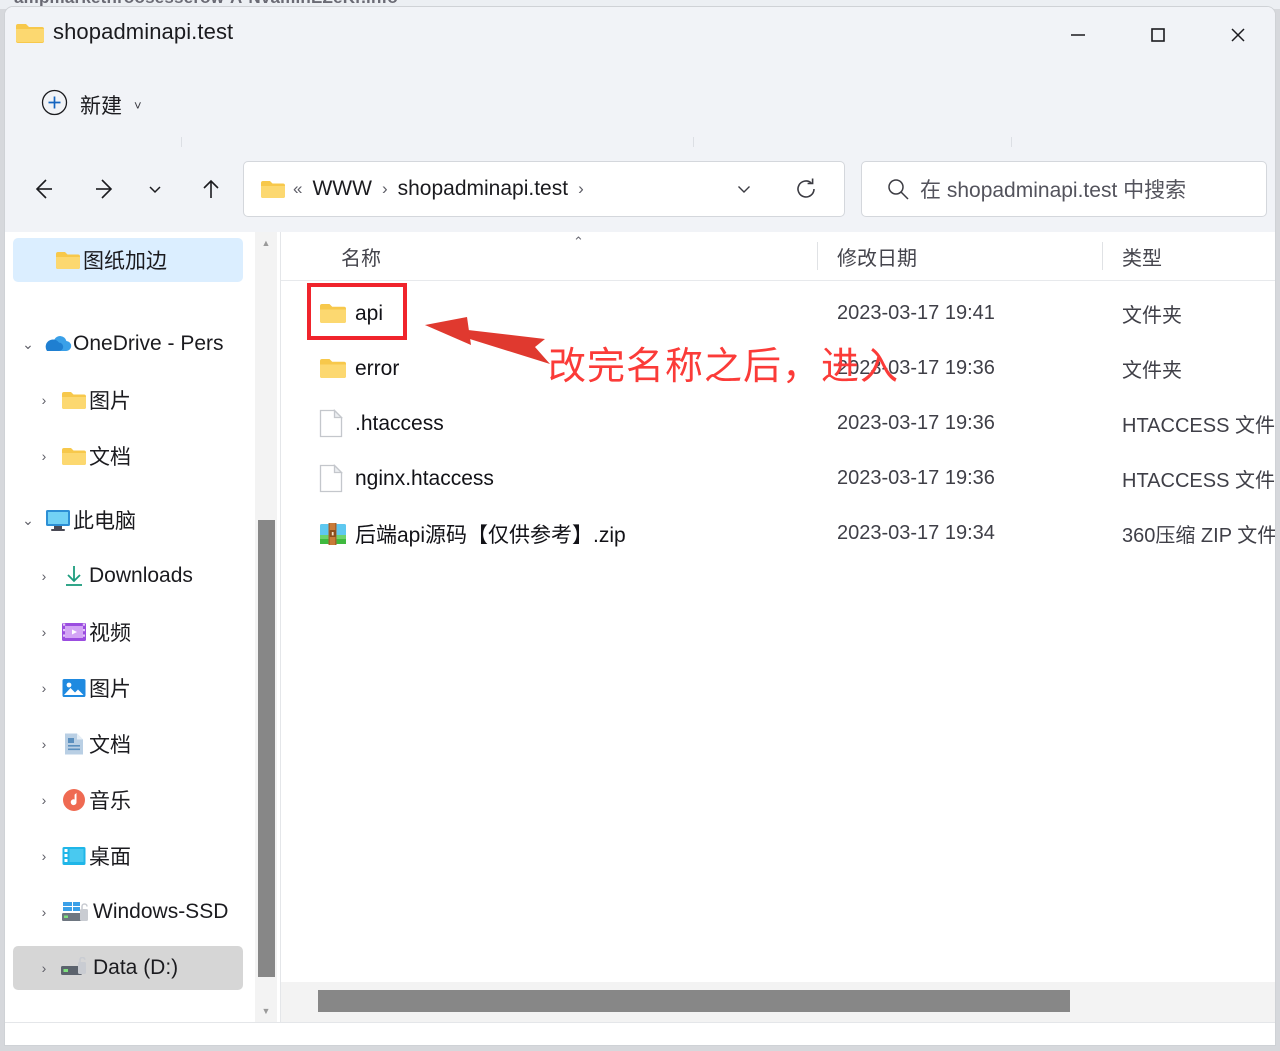 Image resolution: width=1280 pixels, height=1051 pixels. Describe the element at coordinates (297, 189) in the screenshot. I see `breadcrumb-overflow: «` at that location.